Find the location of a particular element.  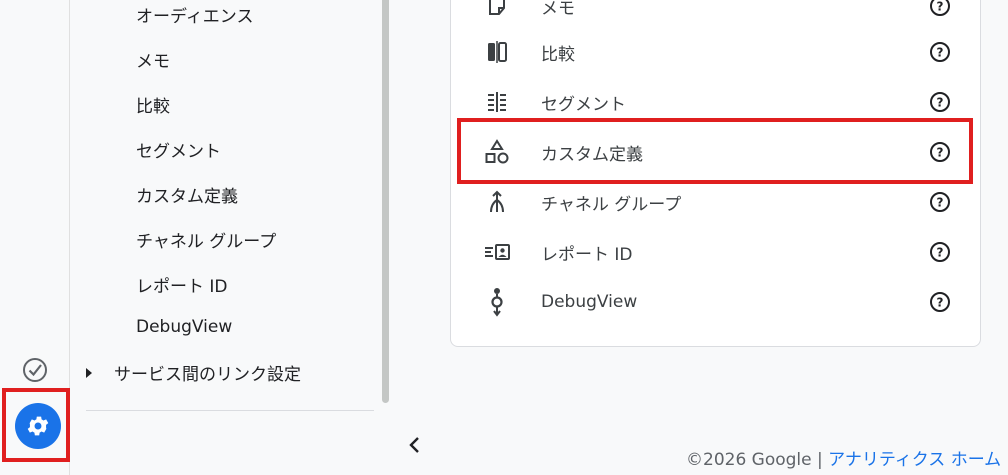

sidenav-scrollbar is located at coordinates (385, 201).